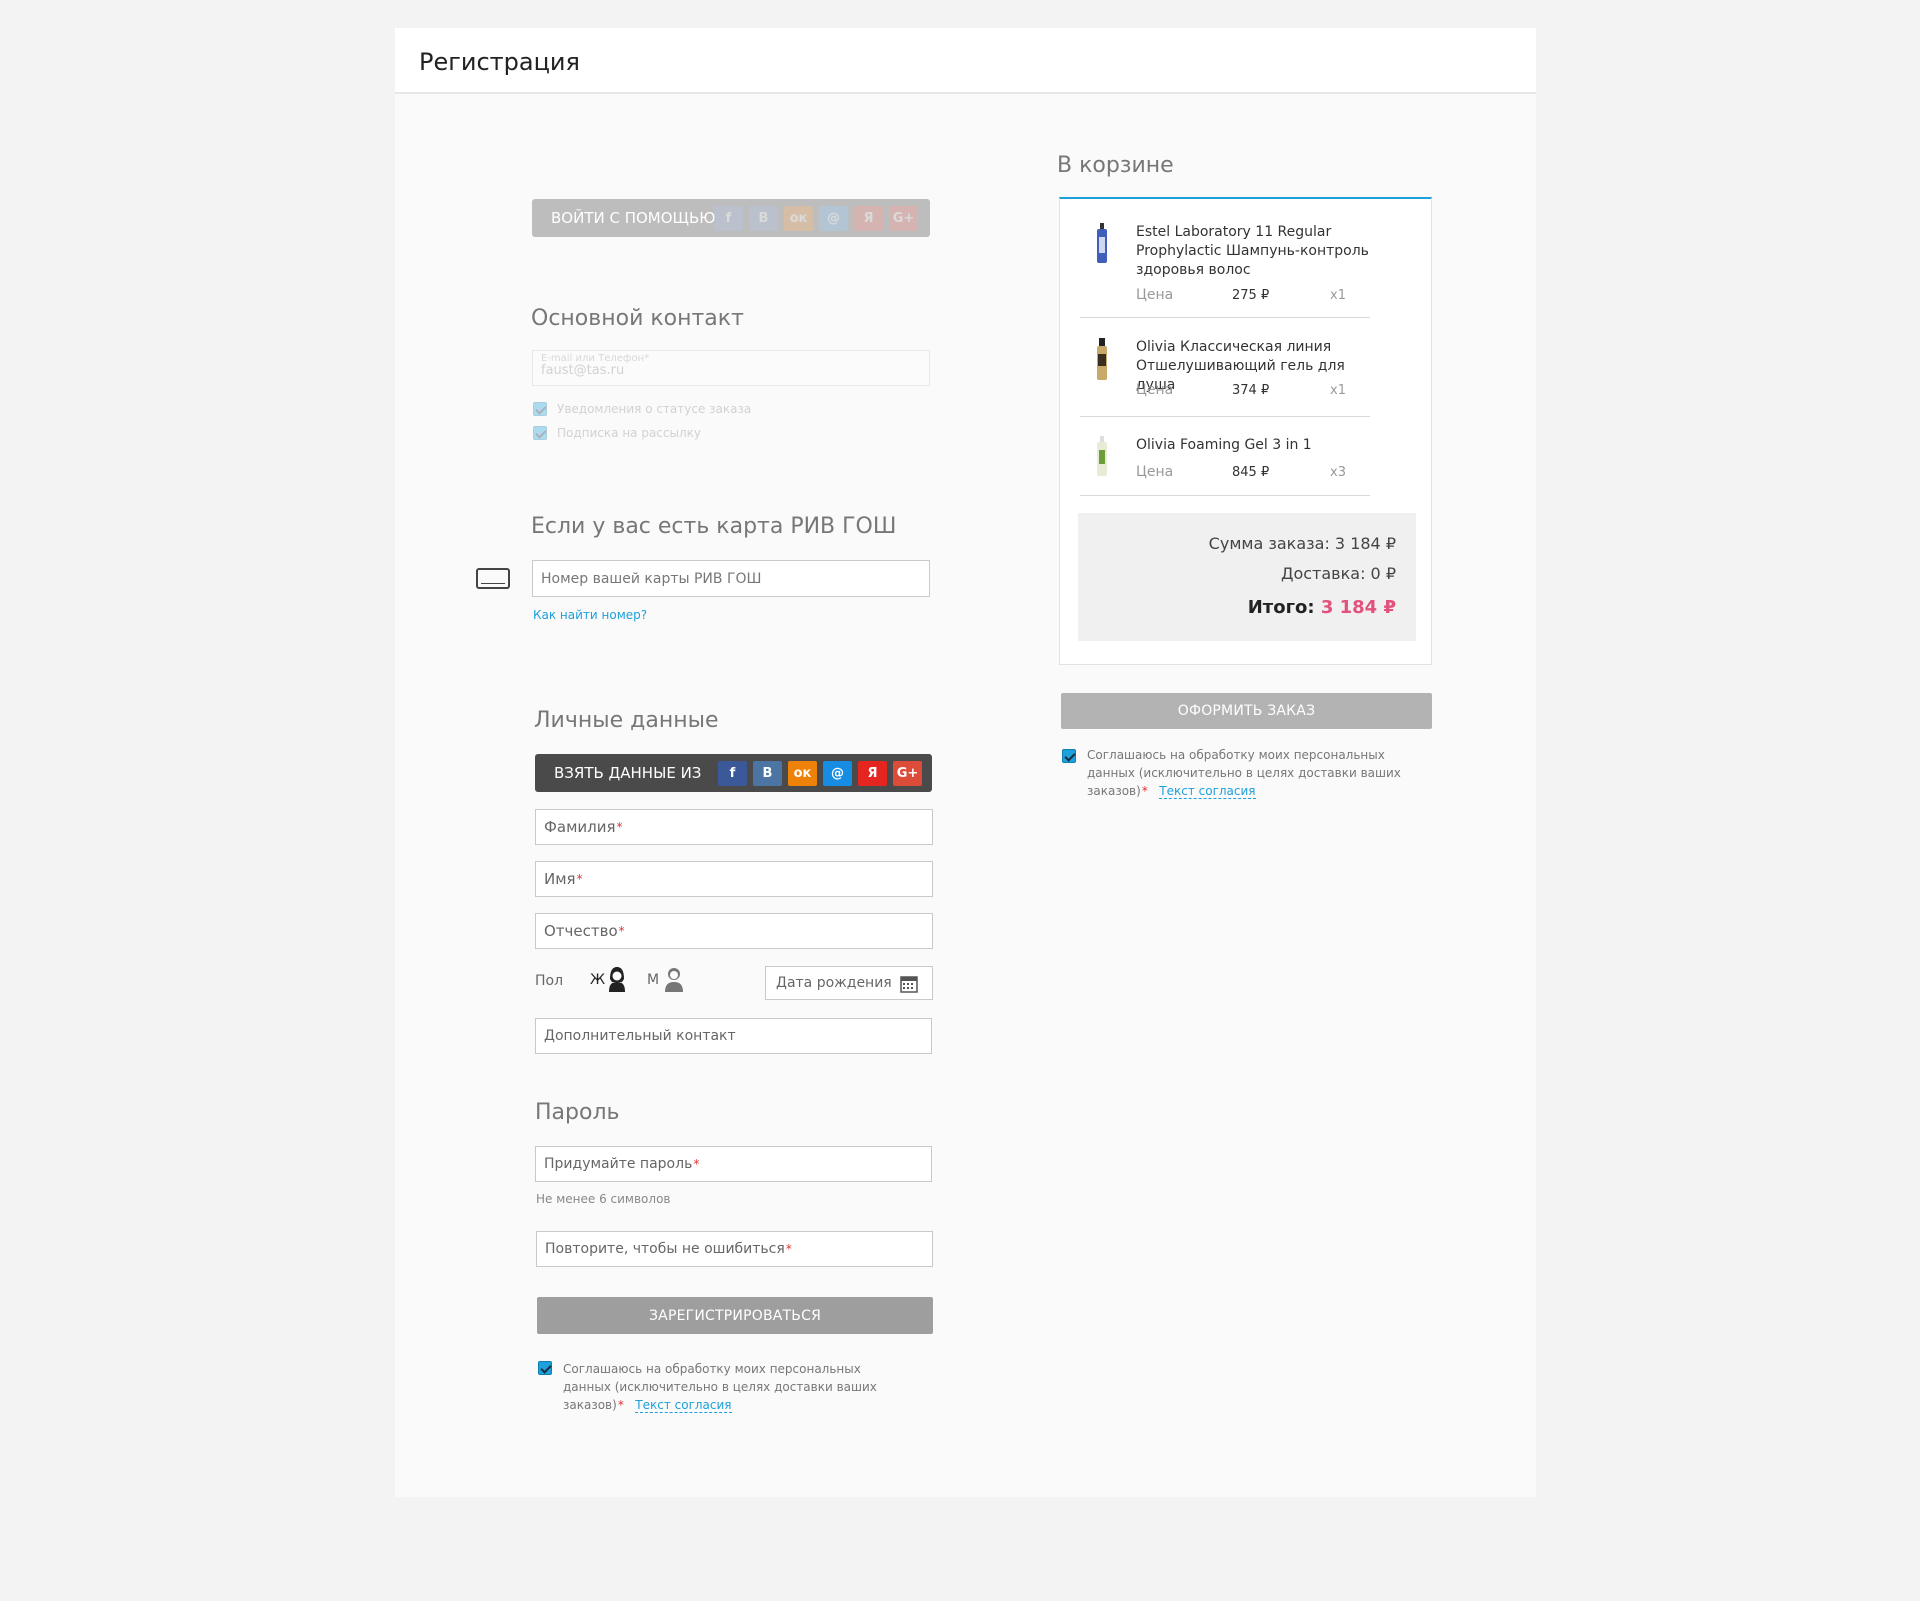 This screenshot has height=1601, width=1920. I want to click on consent-checkbox, so click(545, 1368).